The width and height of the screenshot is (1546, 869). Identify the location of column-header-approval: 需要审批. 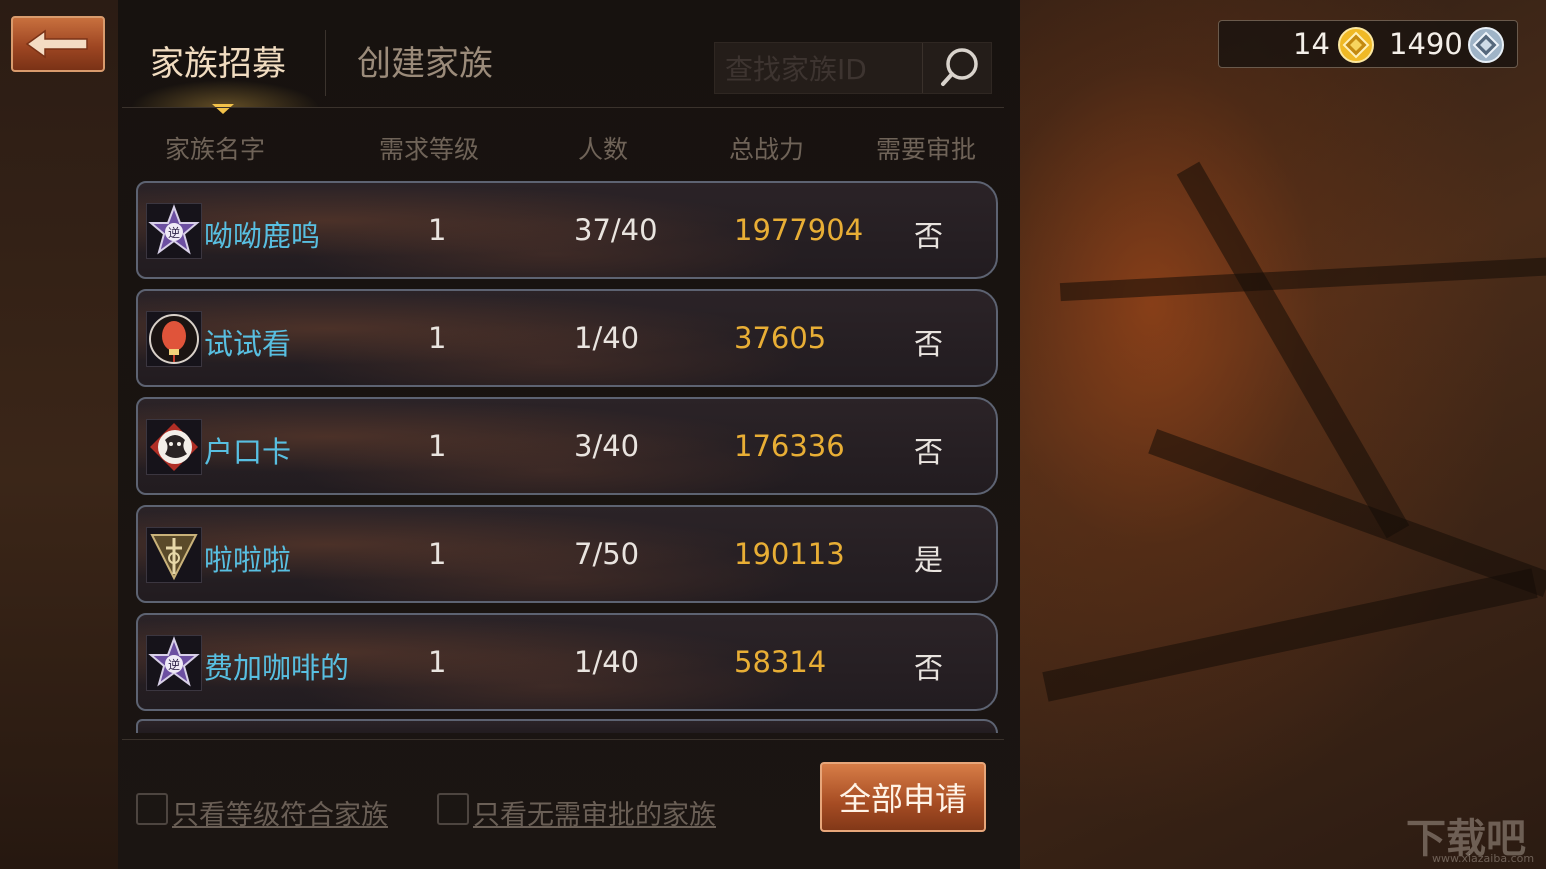
(926, 149).